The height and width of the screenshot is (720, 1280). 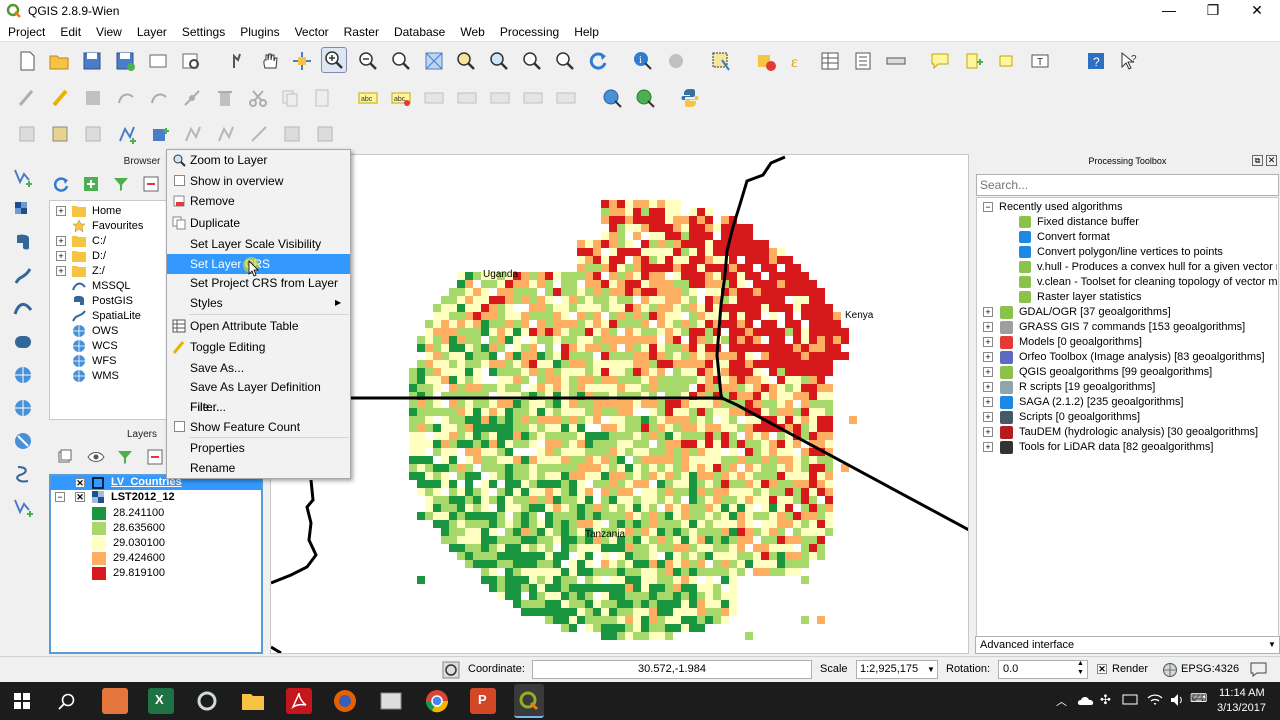 I want to click on layer-labeling-icon: abc, so click(x=368, y=98).